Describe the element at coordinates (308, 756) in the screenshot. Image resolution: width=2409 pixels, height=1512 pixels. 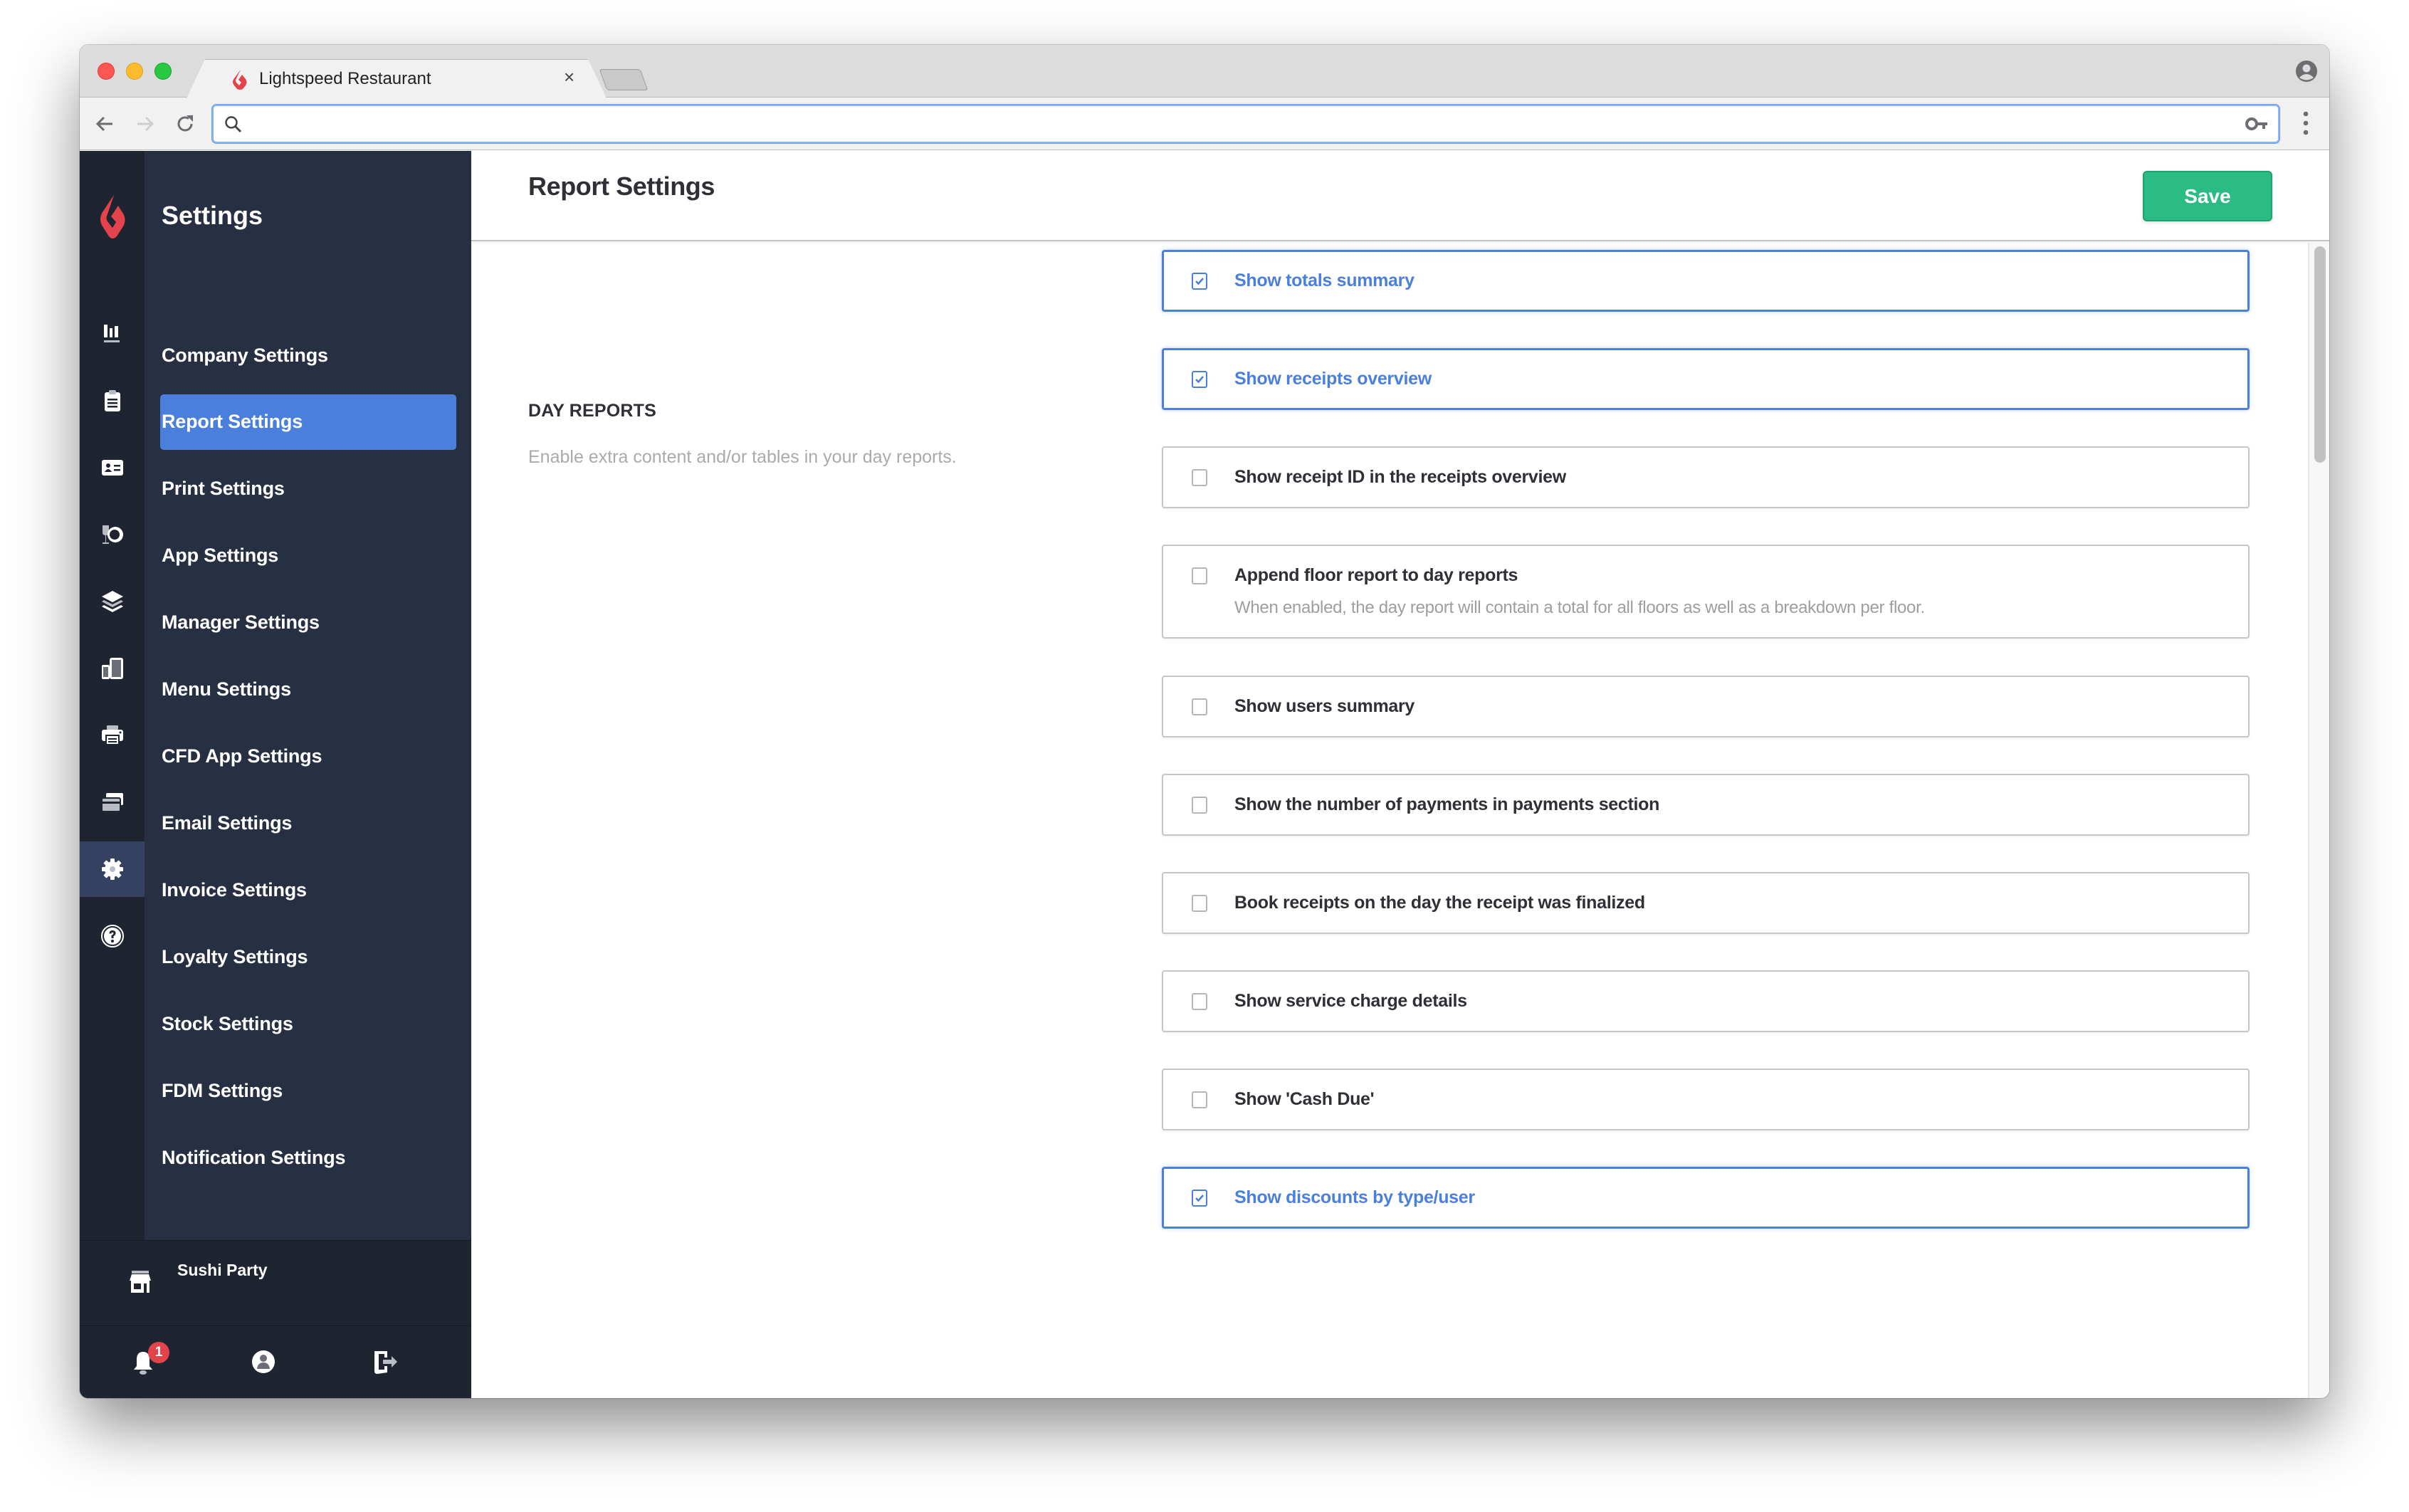
I see `nav-item-cfd-app-settings: CFD App Settings` at that location.